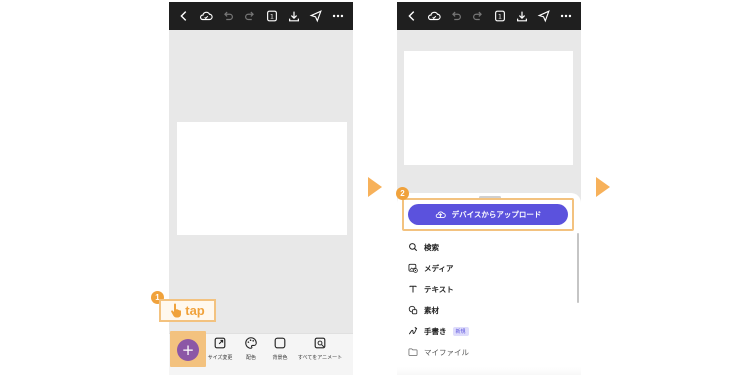  What do you see at coordinates (220, 343) in the screenshot?
I see `resize-icon` at bounding box center [220, 343].